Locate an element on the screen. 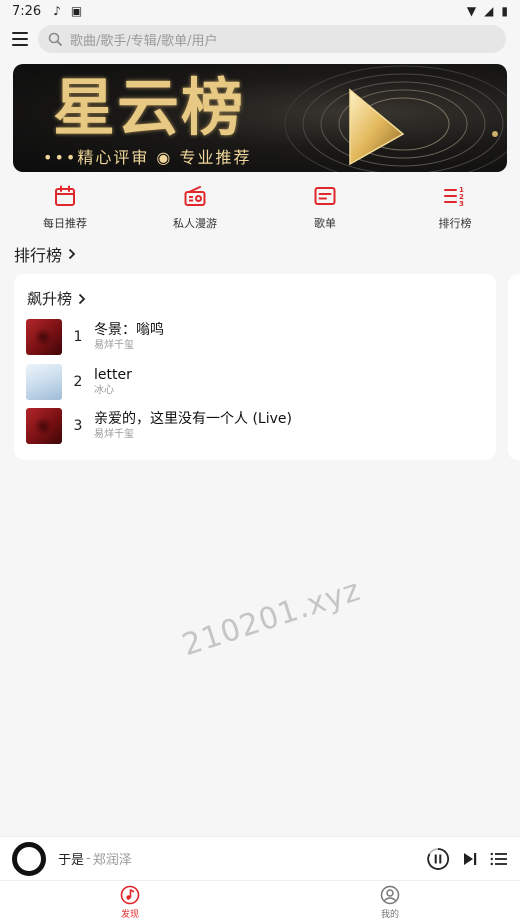  ranking-icon: 1 2 3 is located at coordinates (454, 197).